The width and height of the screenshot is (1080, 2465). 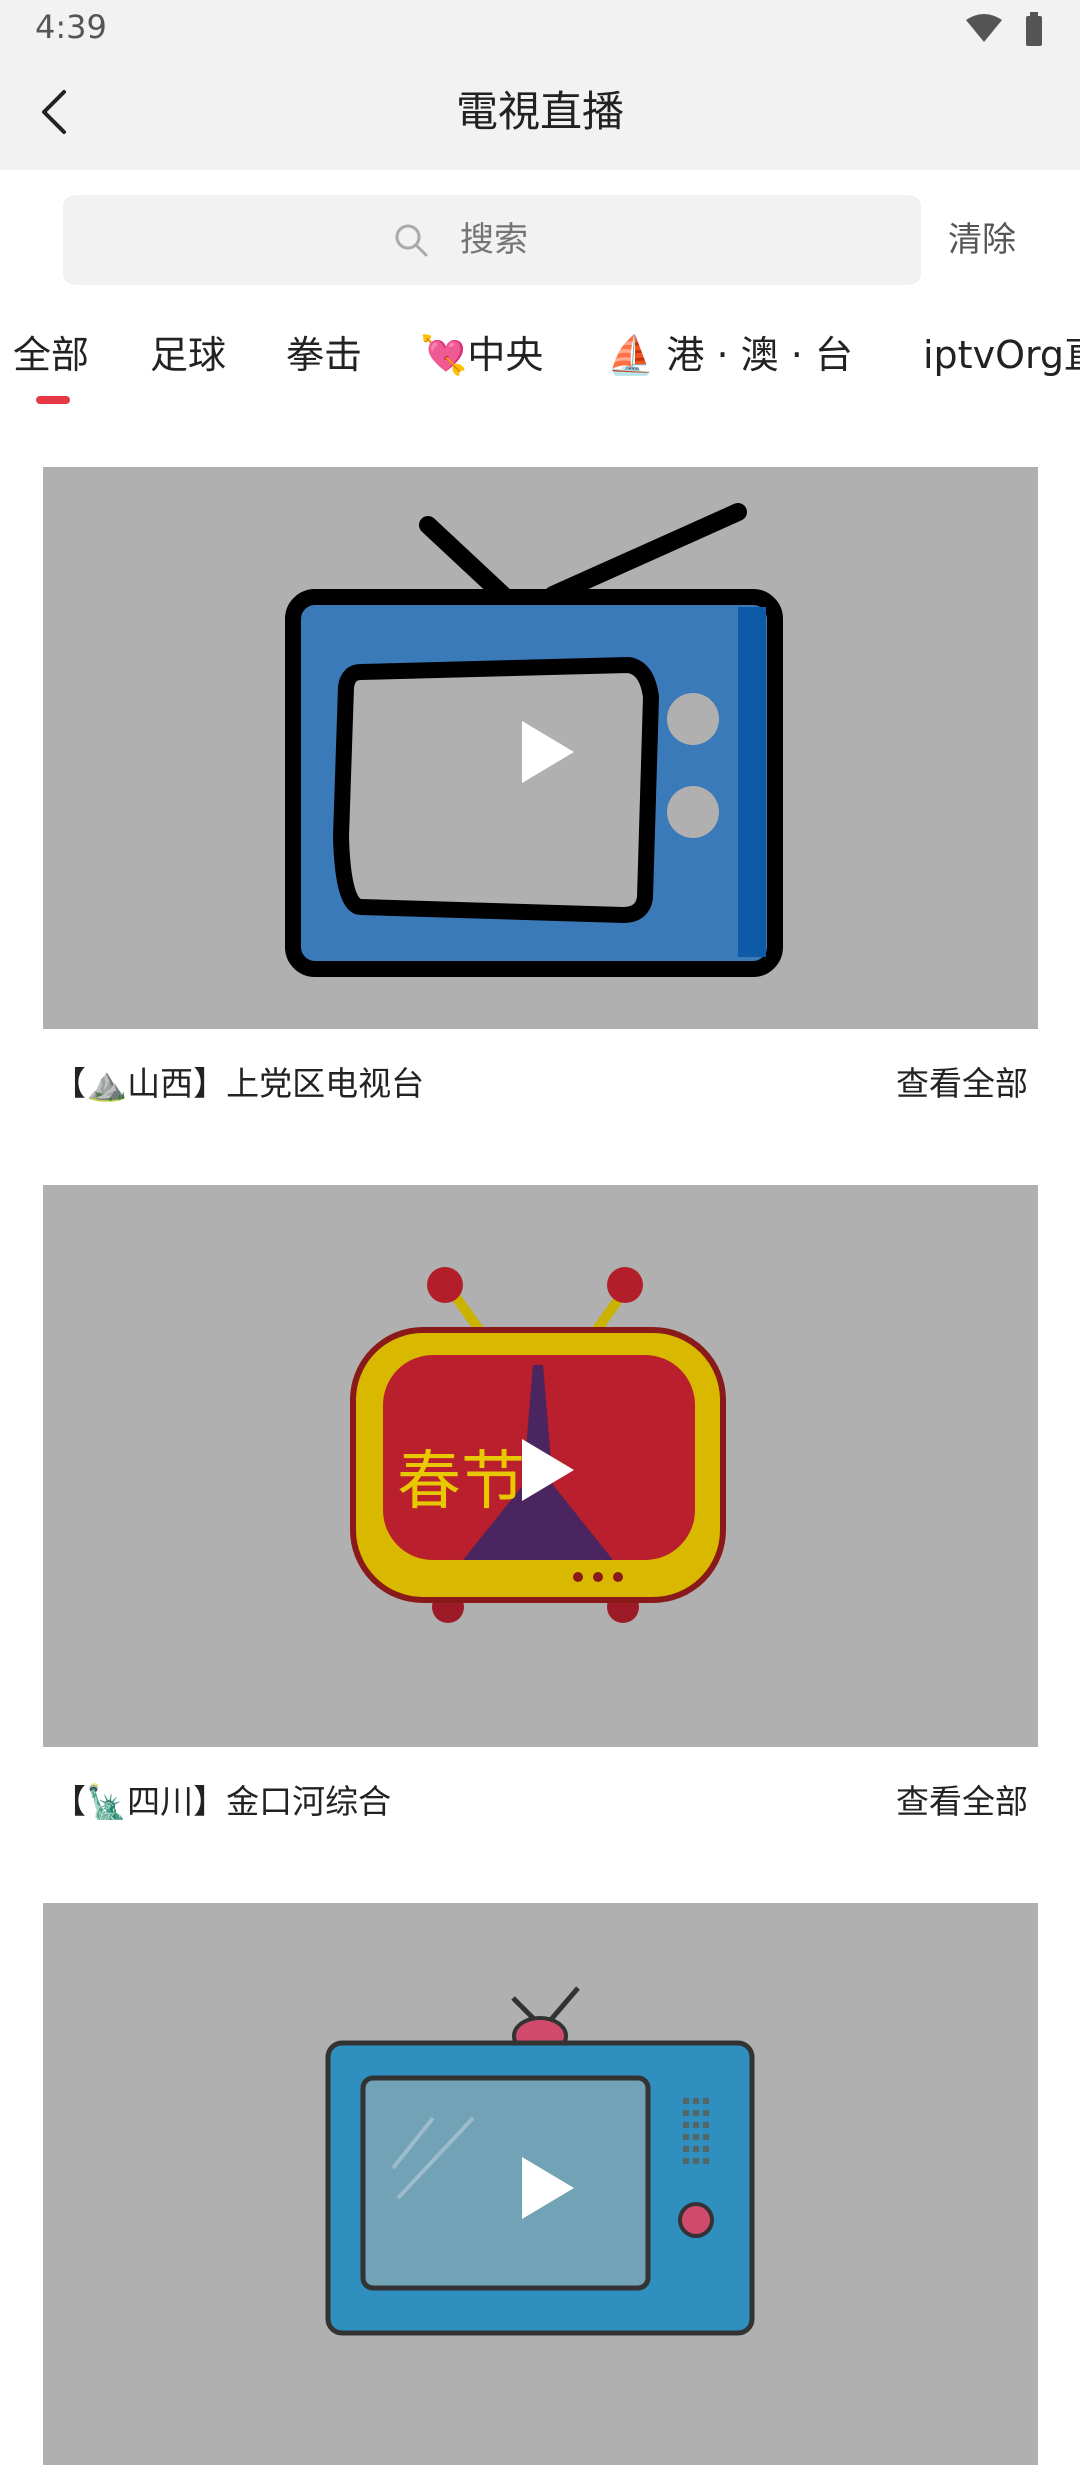 I want to click on app-header: 電視直播, so click(x=540, y=115).